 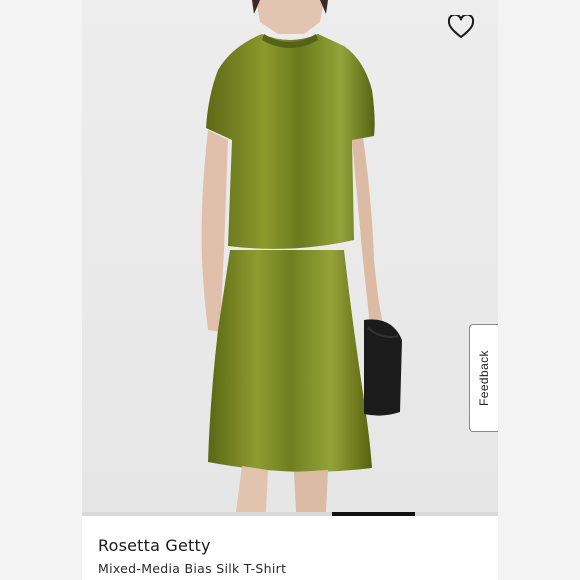 I want to click on feedback-label: Feedback, so click(x=484, y=378).